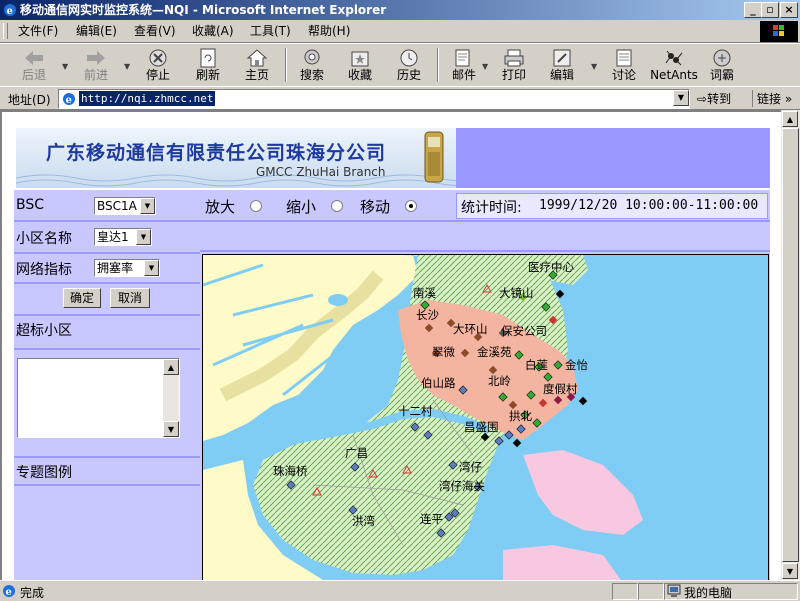 Image resolution: width=800 pixels, height=601 pixels. Describe the element at coordinates (220, 207) in the screenshot. I see `zoom-in-label: 放大` at that location.